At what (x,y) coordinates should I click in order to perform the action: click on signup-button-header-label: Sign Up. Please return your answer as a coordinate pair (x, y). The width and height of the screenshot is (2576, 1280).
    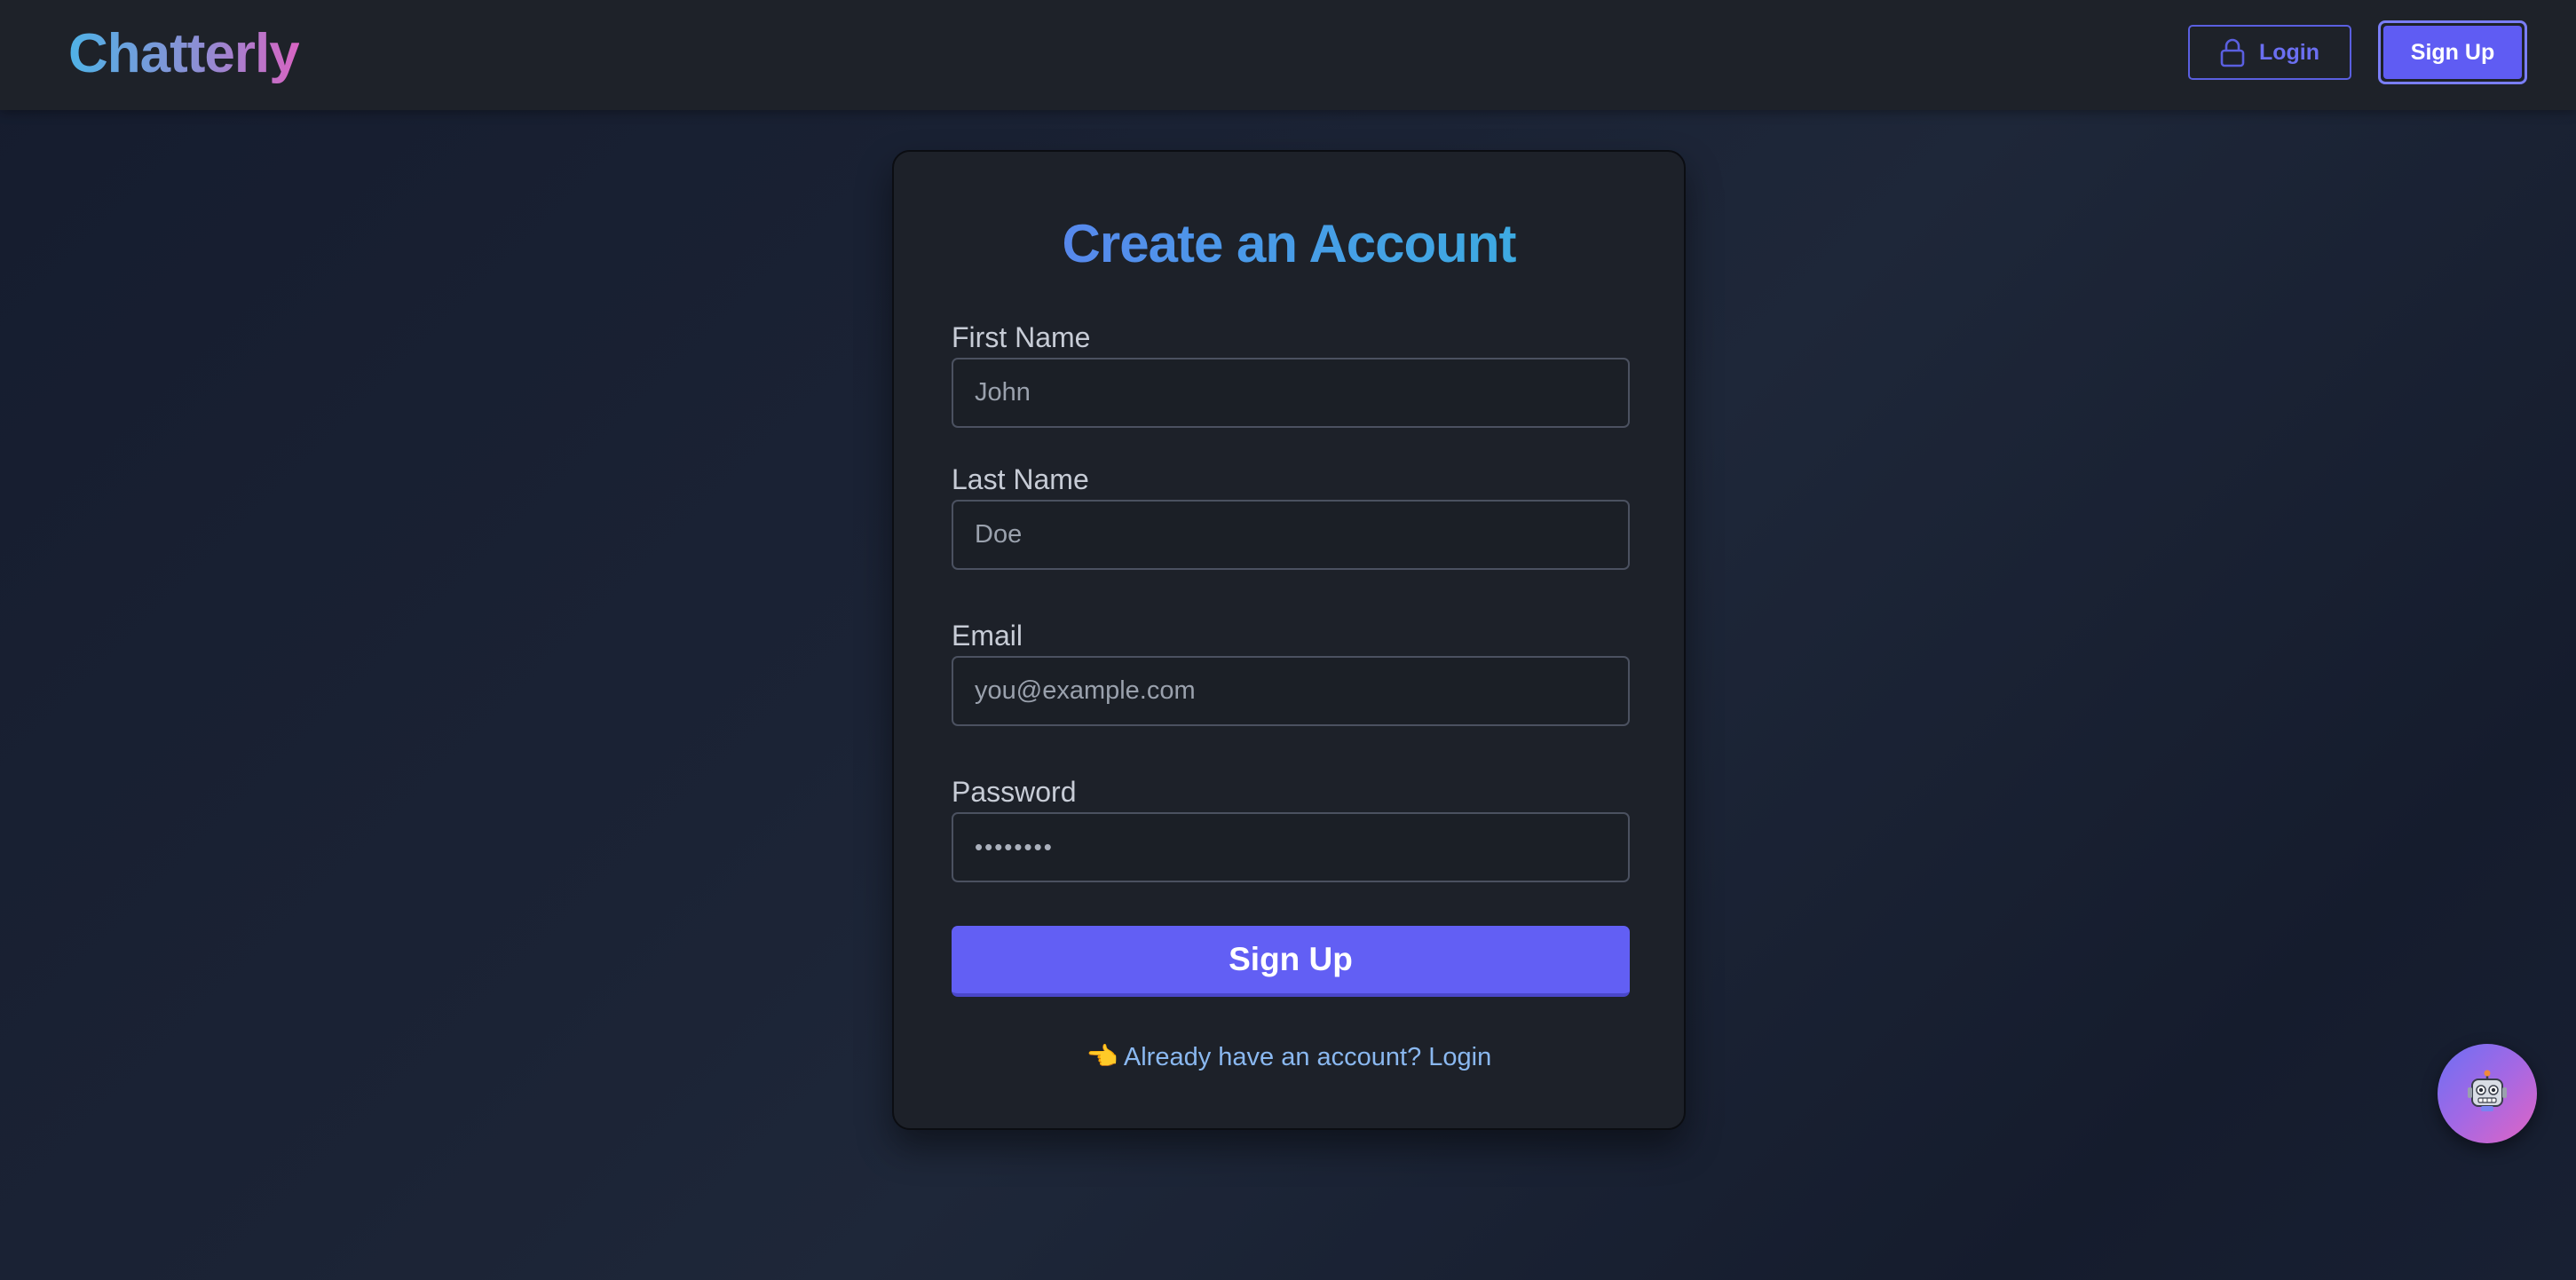
    Looking at the image, I should click on (2452, 52).